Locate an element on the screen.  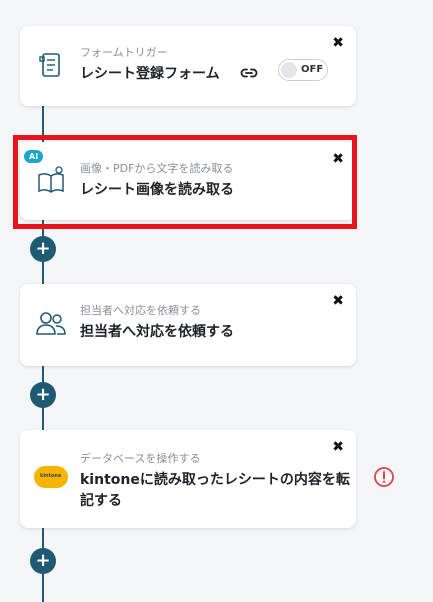
ai-badge: AI is located at coordinates (34, 156).